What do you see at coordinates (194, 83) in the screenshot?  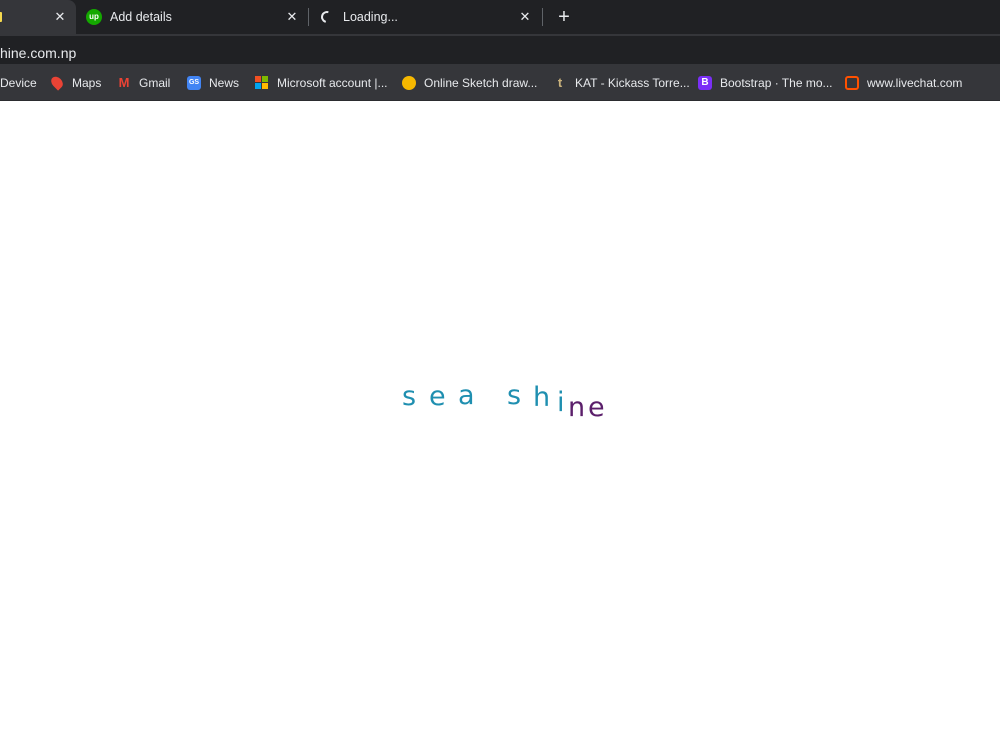 I see `news-icon: GS` at bounding box center [194, 83].